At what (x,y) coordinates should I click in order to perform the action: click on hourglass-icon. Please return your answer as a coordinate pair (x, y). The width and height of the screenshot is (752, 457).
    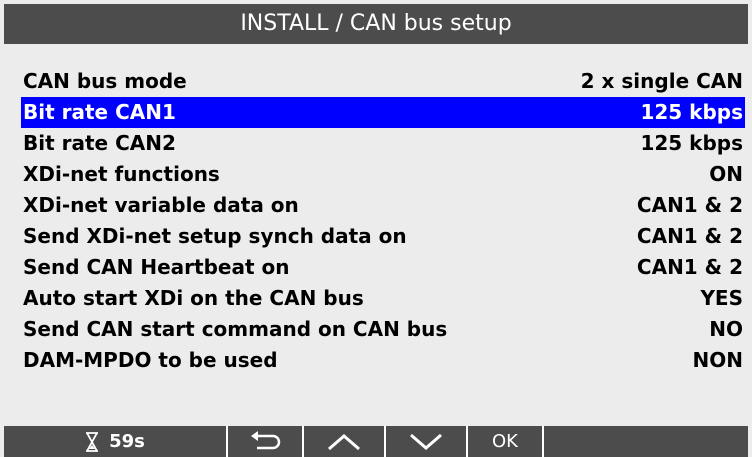
    Looking at the image, I should click on (92, 441).